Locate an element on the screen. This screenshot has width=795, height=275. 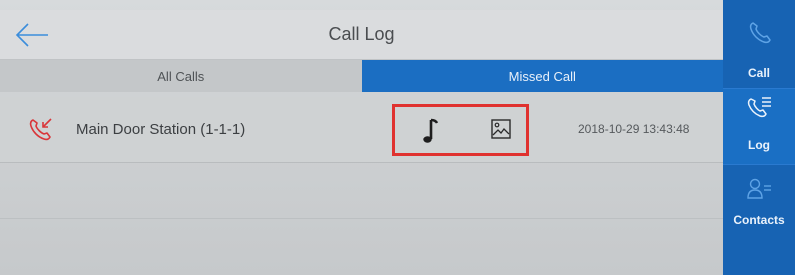
sidebar-item-contacts: Contacts is located at coordinates (759, 220).